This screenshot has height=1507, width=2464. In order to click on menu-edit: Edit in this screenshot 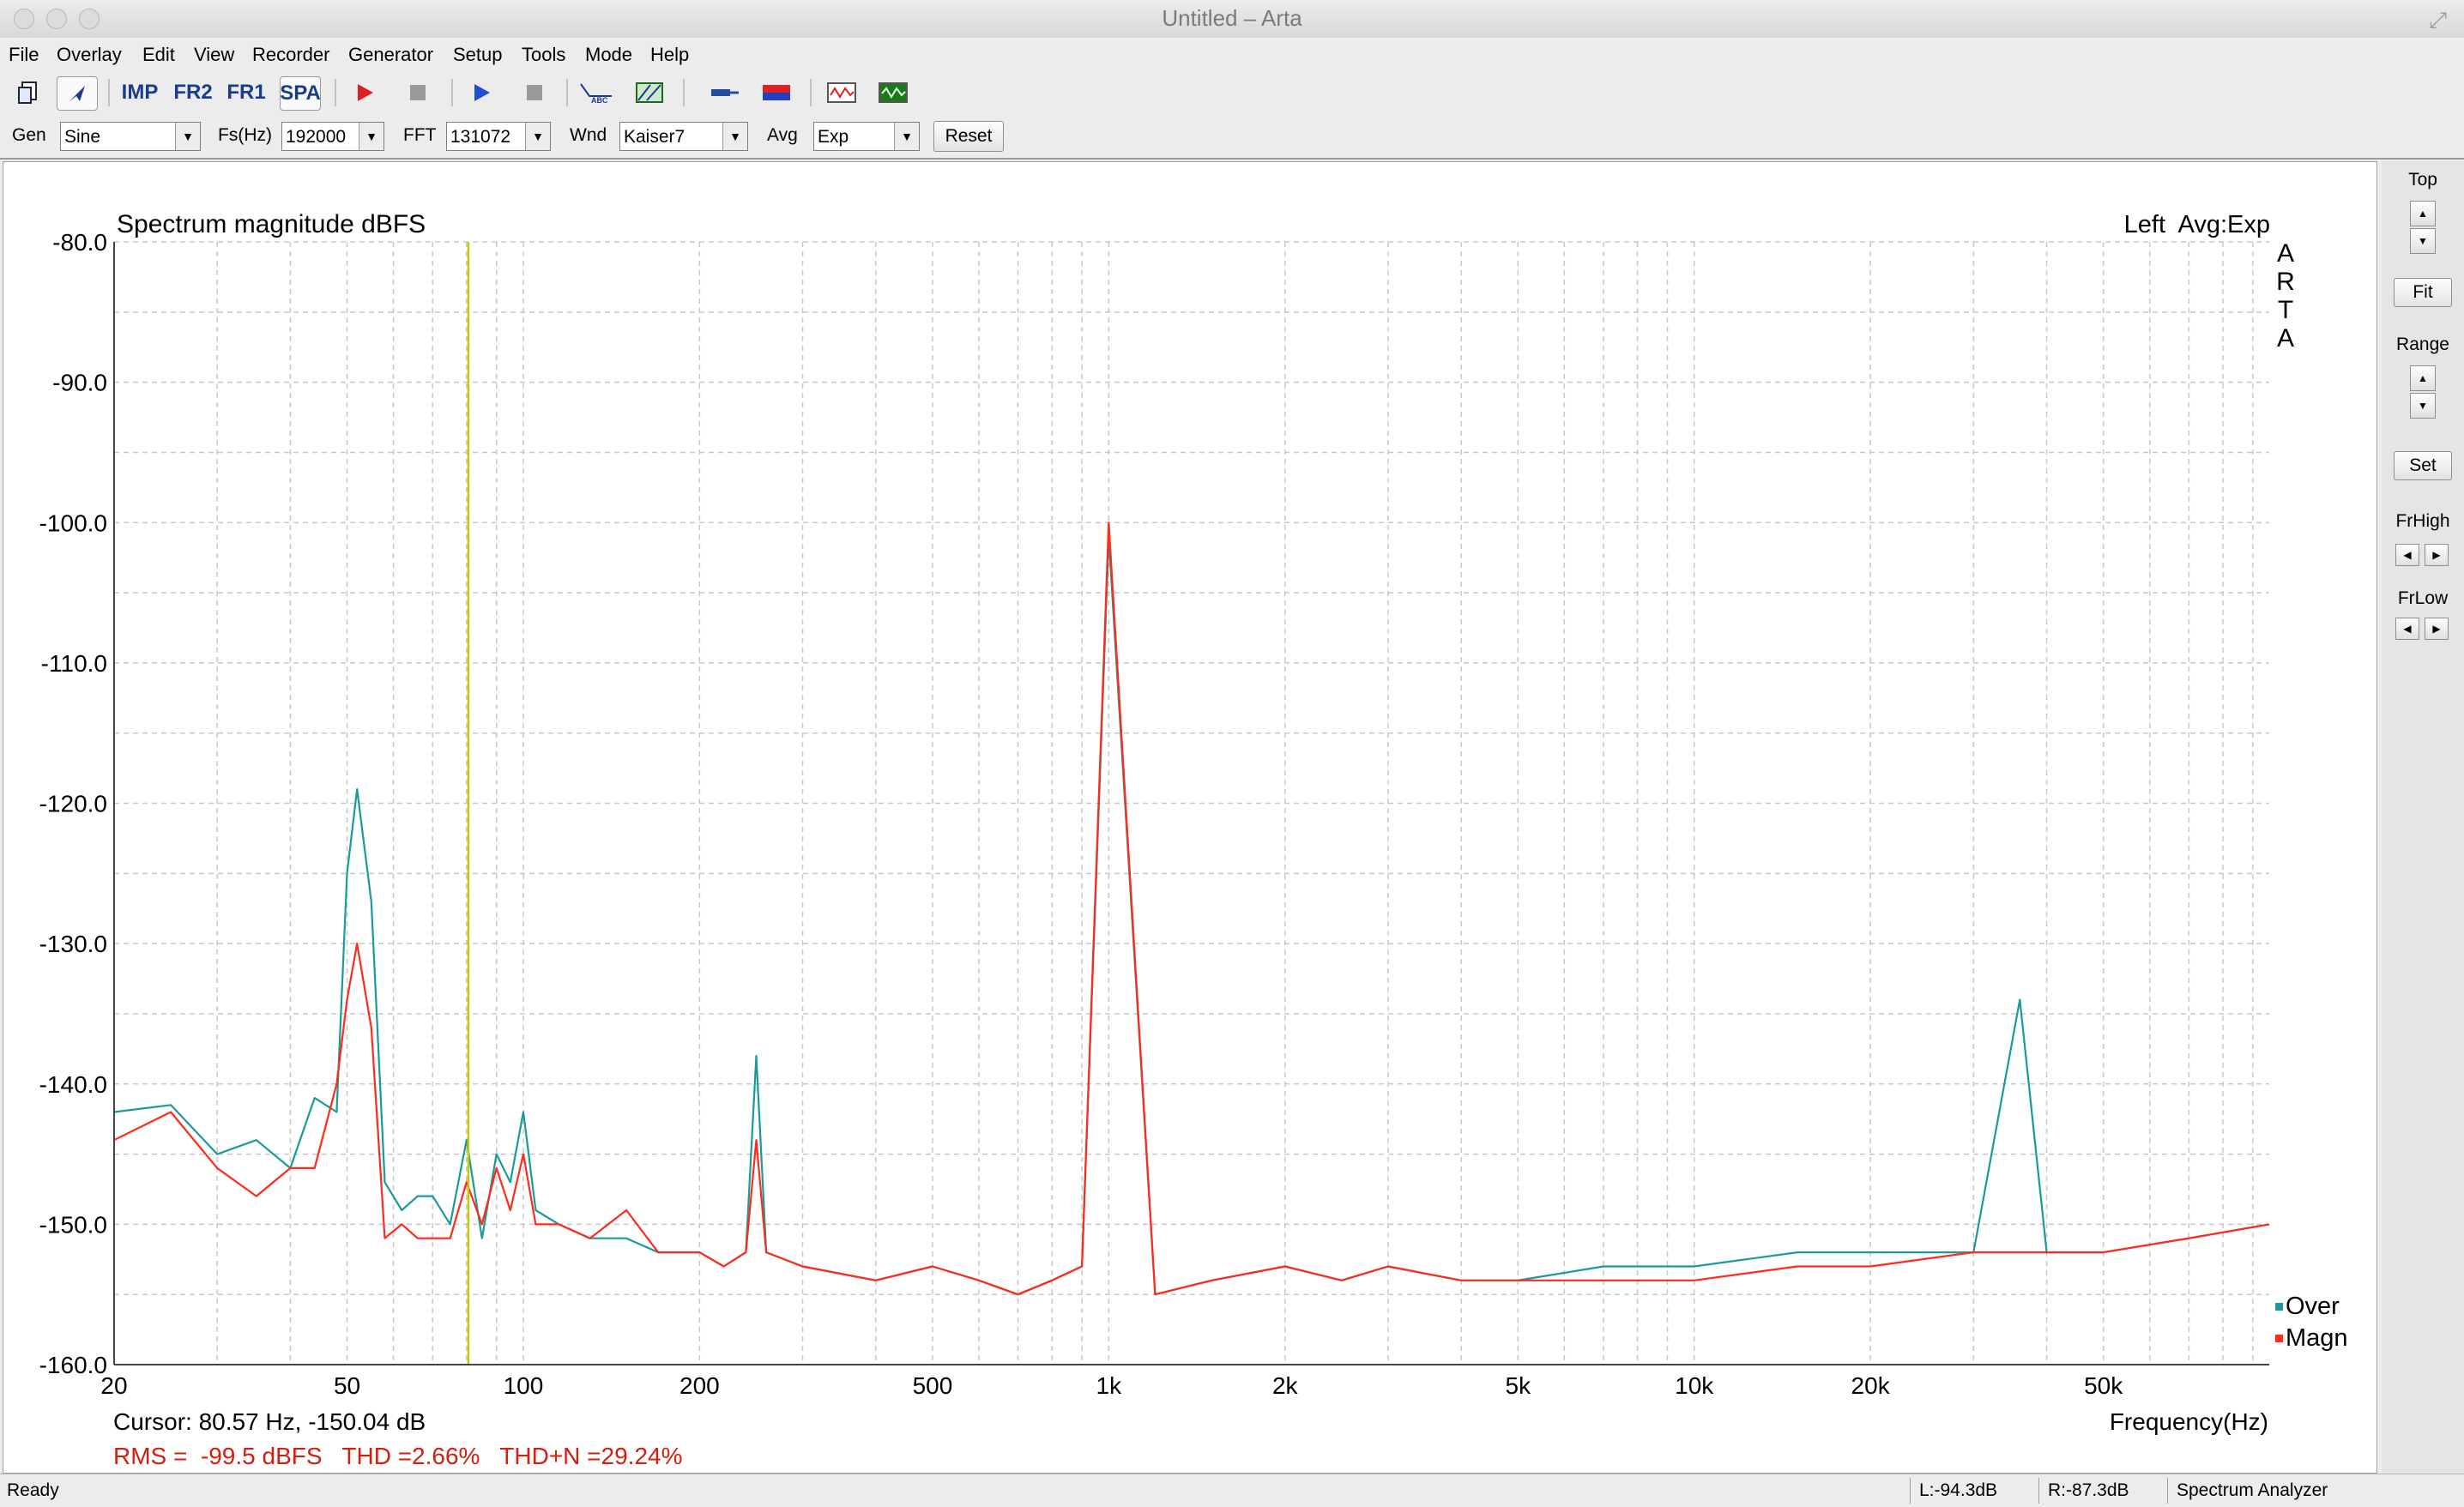, I will do `click(158, 55)`.